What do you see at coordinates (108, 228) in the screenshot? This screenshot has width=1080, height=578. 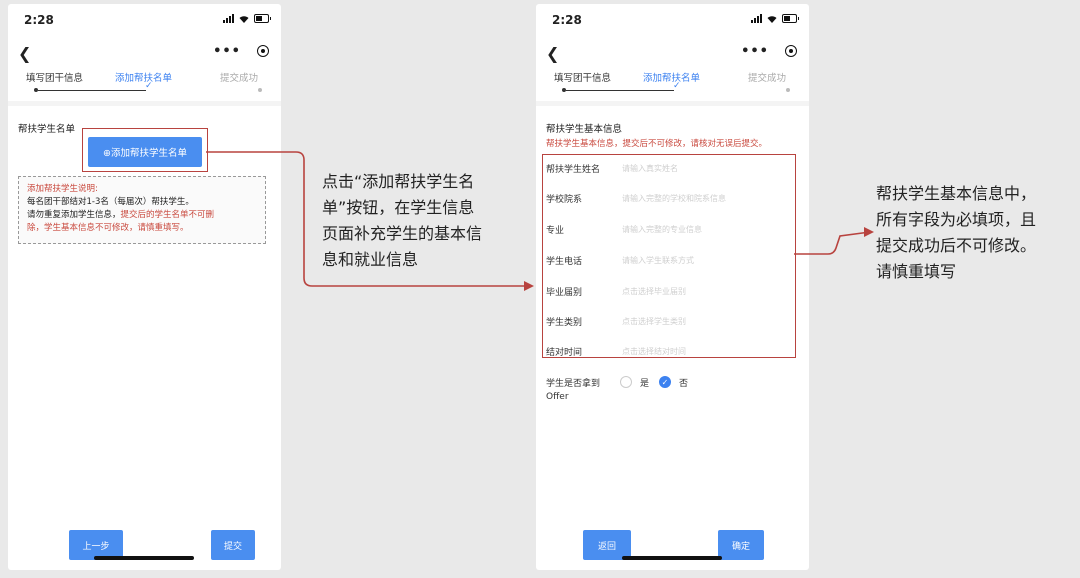 I see `notice-warning: 除，学生基本信息不可修改，请慎重填写。` at bounding box center [108, 228].